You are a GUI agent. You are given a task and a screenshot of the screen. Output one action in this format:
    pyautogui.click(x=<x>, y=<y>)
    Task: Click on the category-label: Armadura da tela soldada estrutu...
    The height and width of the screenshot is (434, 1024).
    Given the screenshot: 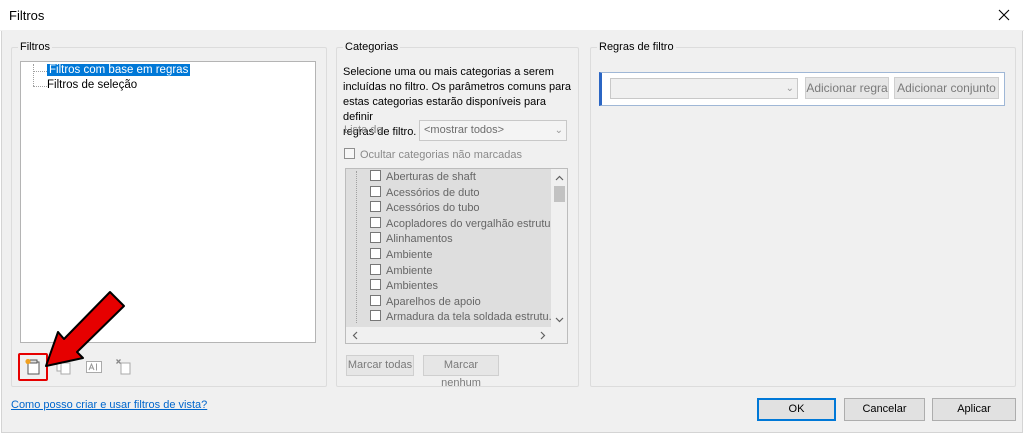 What is the action you would take?
    pyautogui.click(x=472, y=317)
    